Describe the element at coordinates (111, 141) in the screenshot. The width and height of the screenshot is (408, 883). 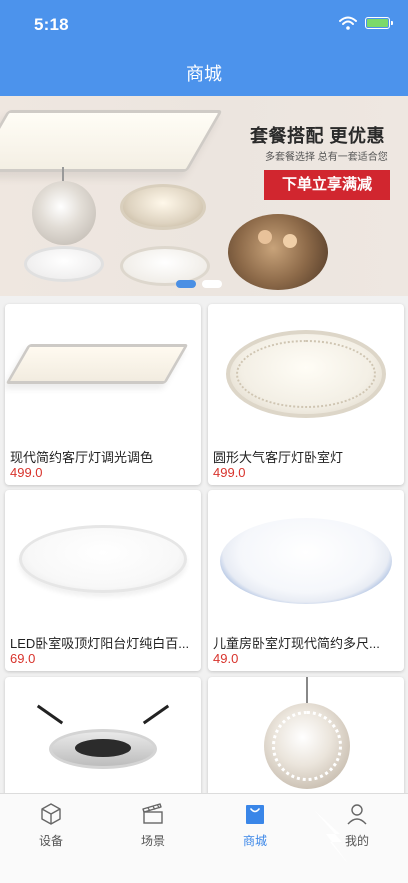
I see `banner-panel-lamp-image` at that location.